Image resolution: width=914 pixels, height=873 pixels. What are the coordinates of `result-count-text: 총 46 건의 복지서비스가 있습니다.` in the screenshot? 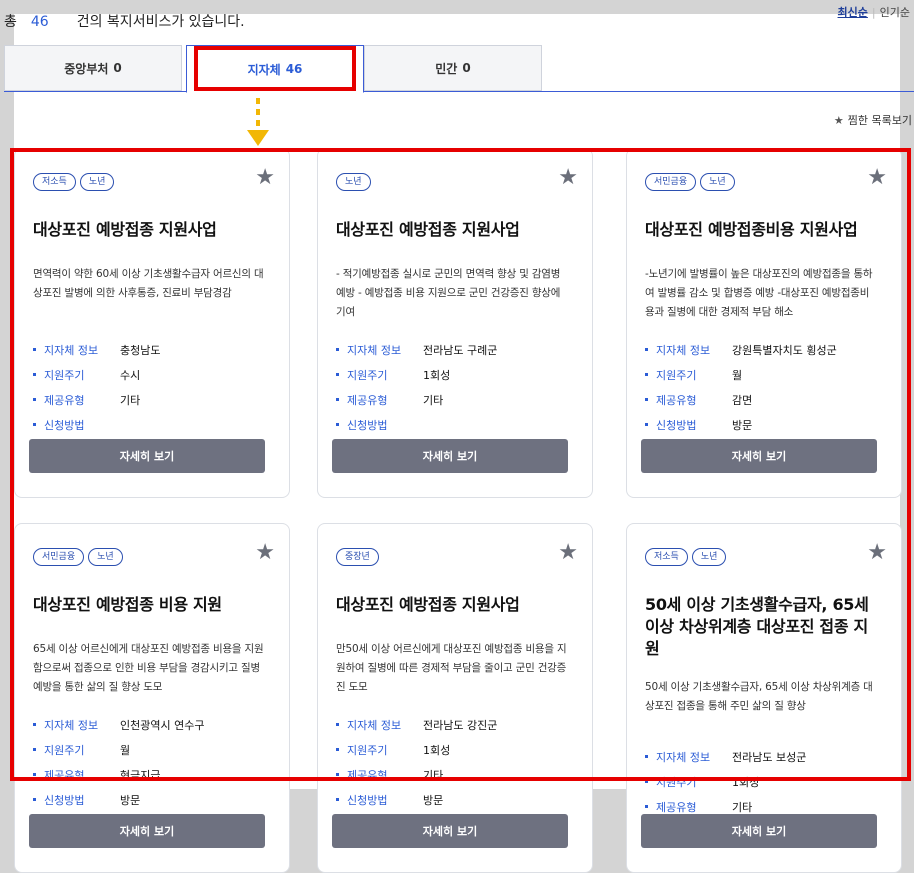 It's located at (124, 21).